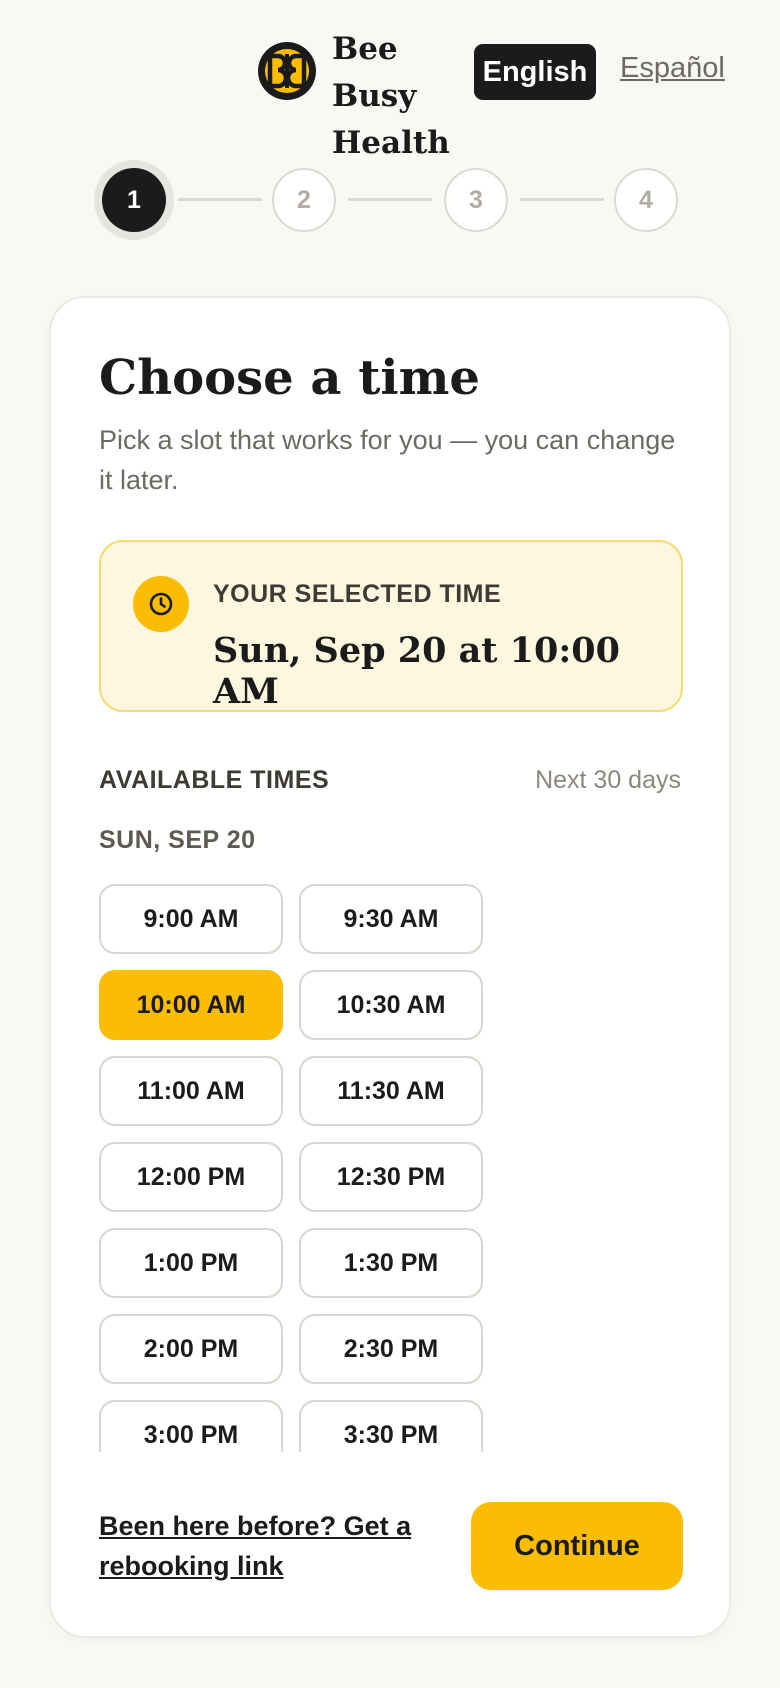 The image size is (780, 1688). Describe the element at coordinates (646, 200) in the screenshot. I see `step-4: 4` at that location.